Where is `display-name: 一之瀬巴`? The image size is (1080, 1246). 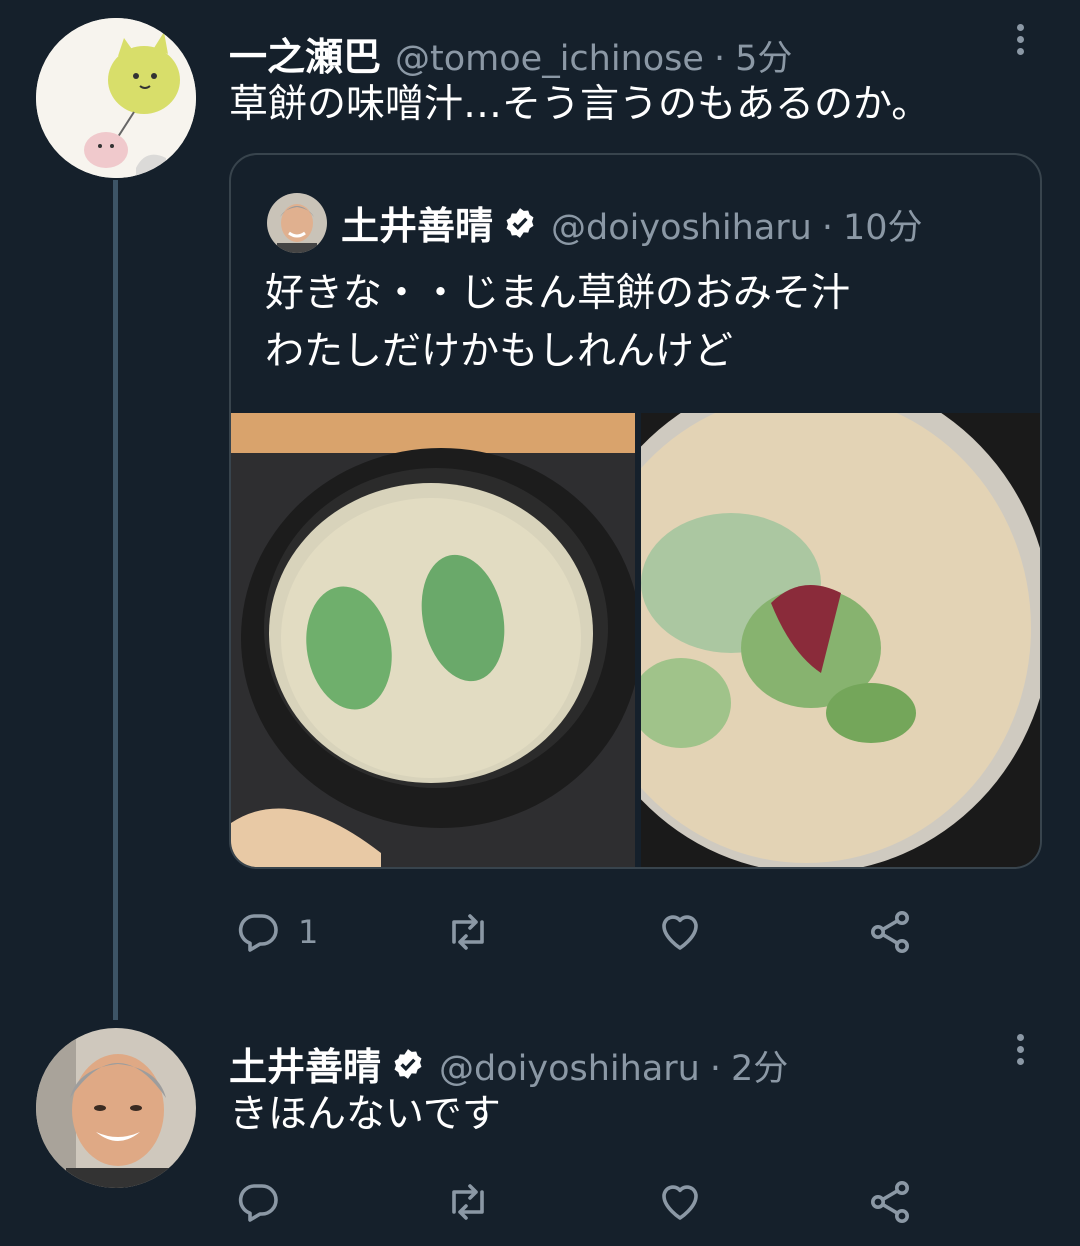
display-name: 一之瀬巴 is located at coordinates (305, 53).